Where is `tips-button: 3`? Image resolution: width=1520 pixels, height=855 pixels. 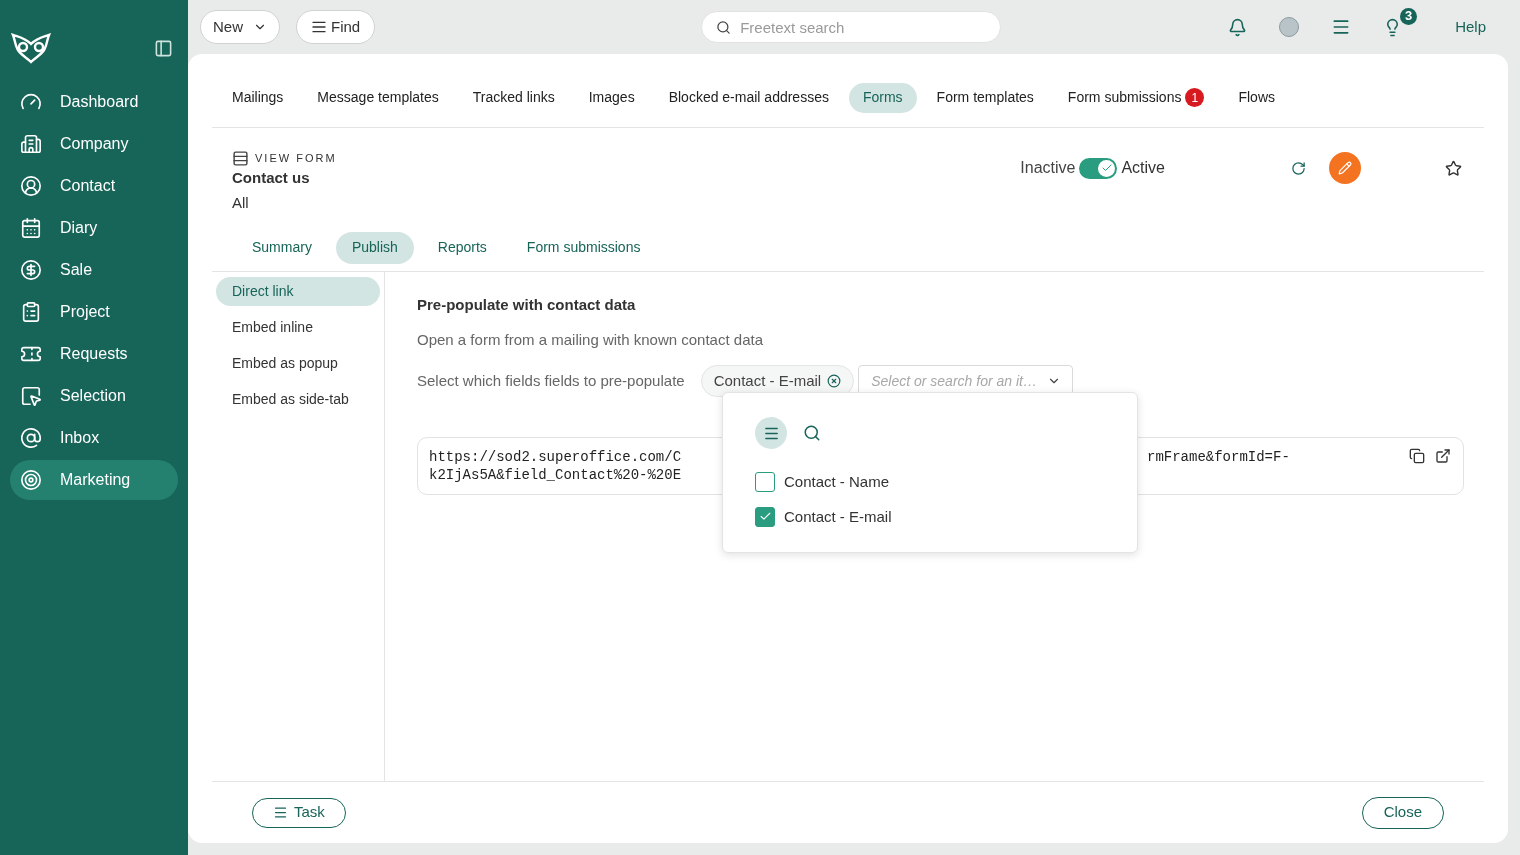
tips-button: 3 is located at coordinates (1400, 22).